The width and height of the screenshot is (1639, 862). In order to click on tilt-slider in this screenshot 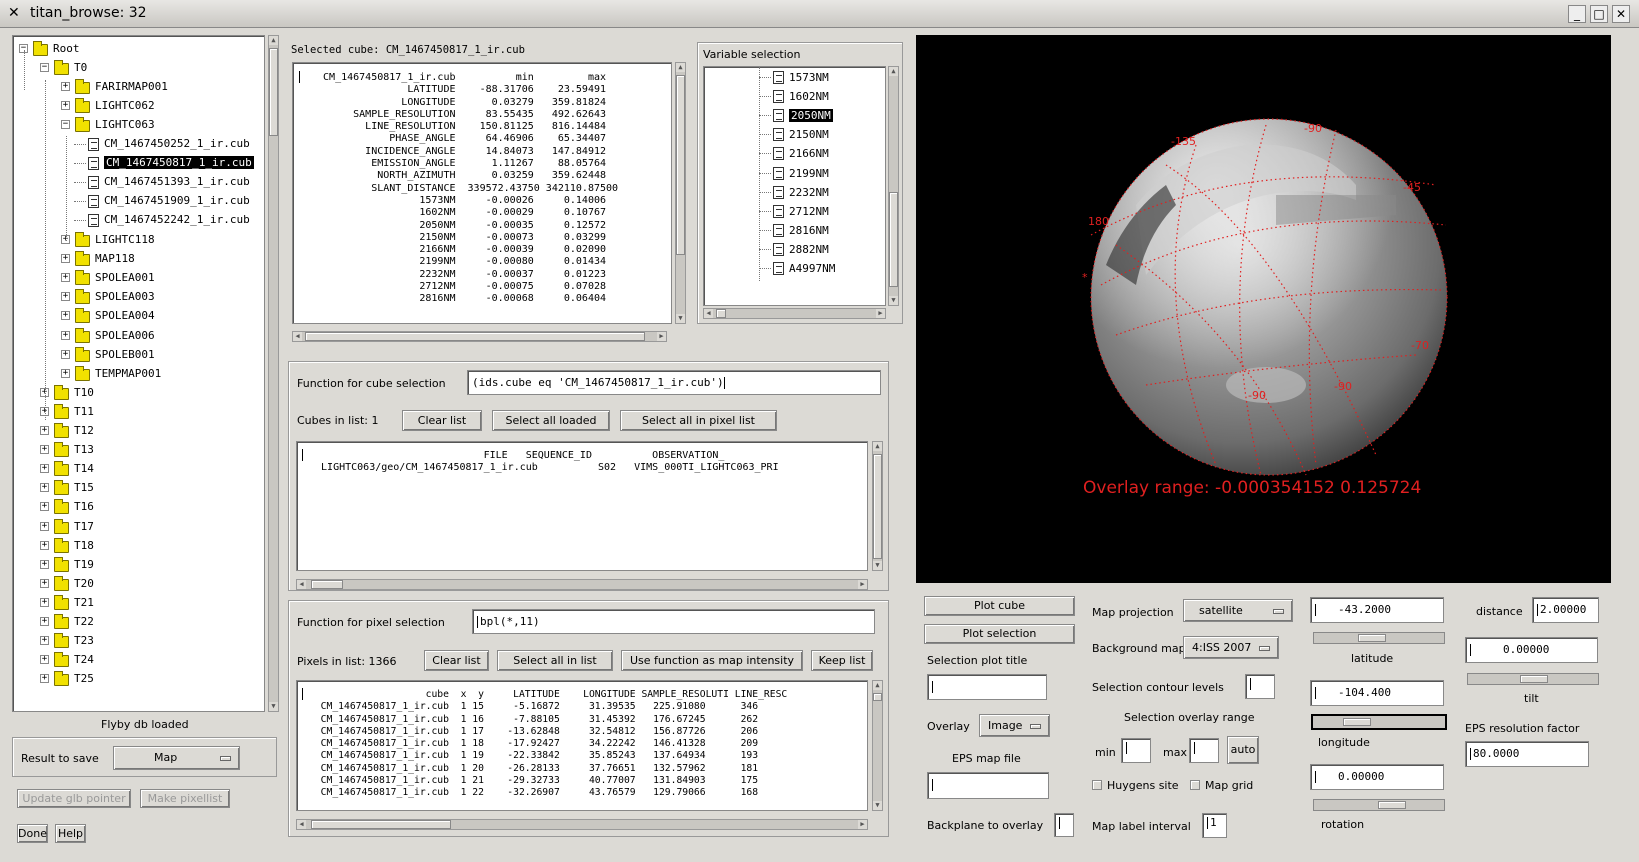, I will do `click(1533, 679)`.